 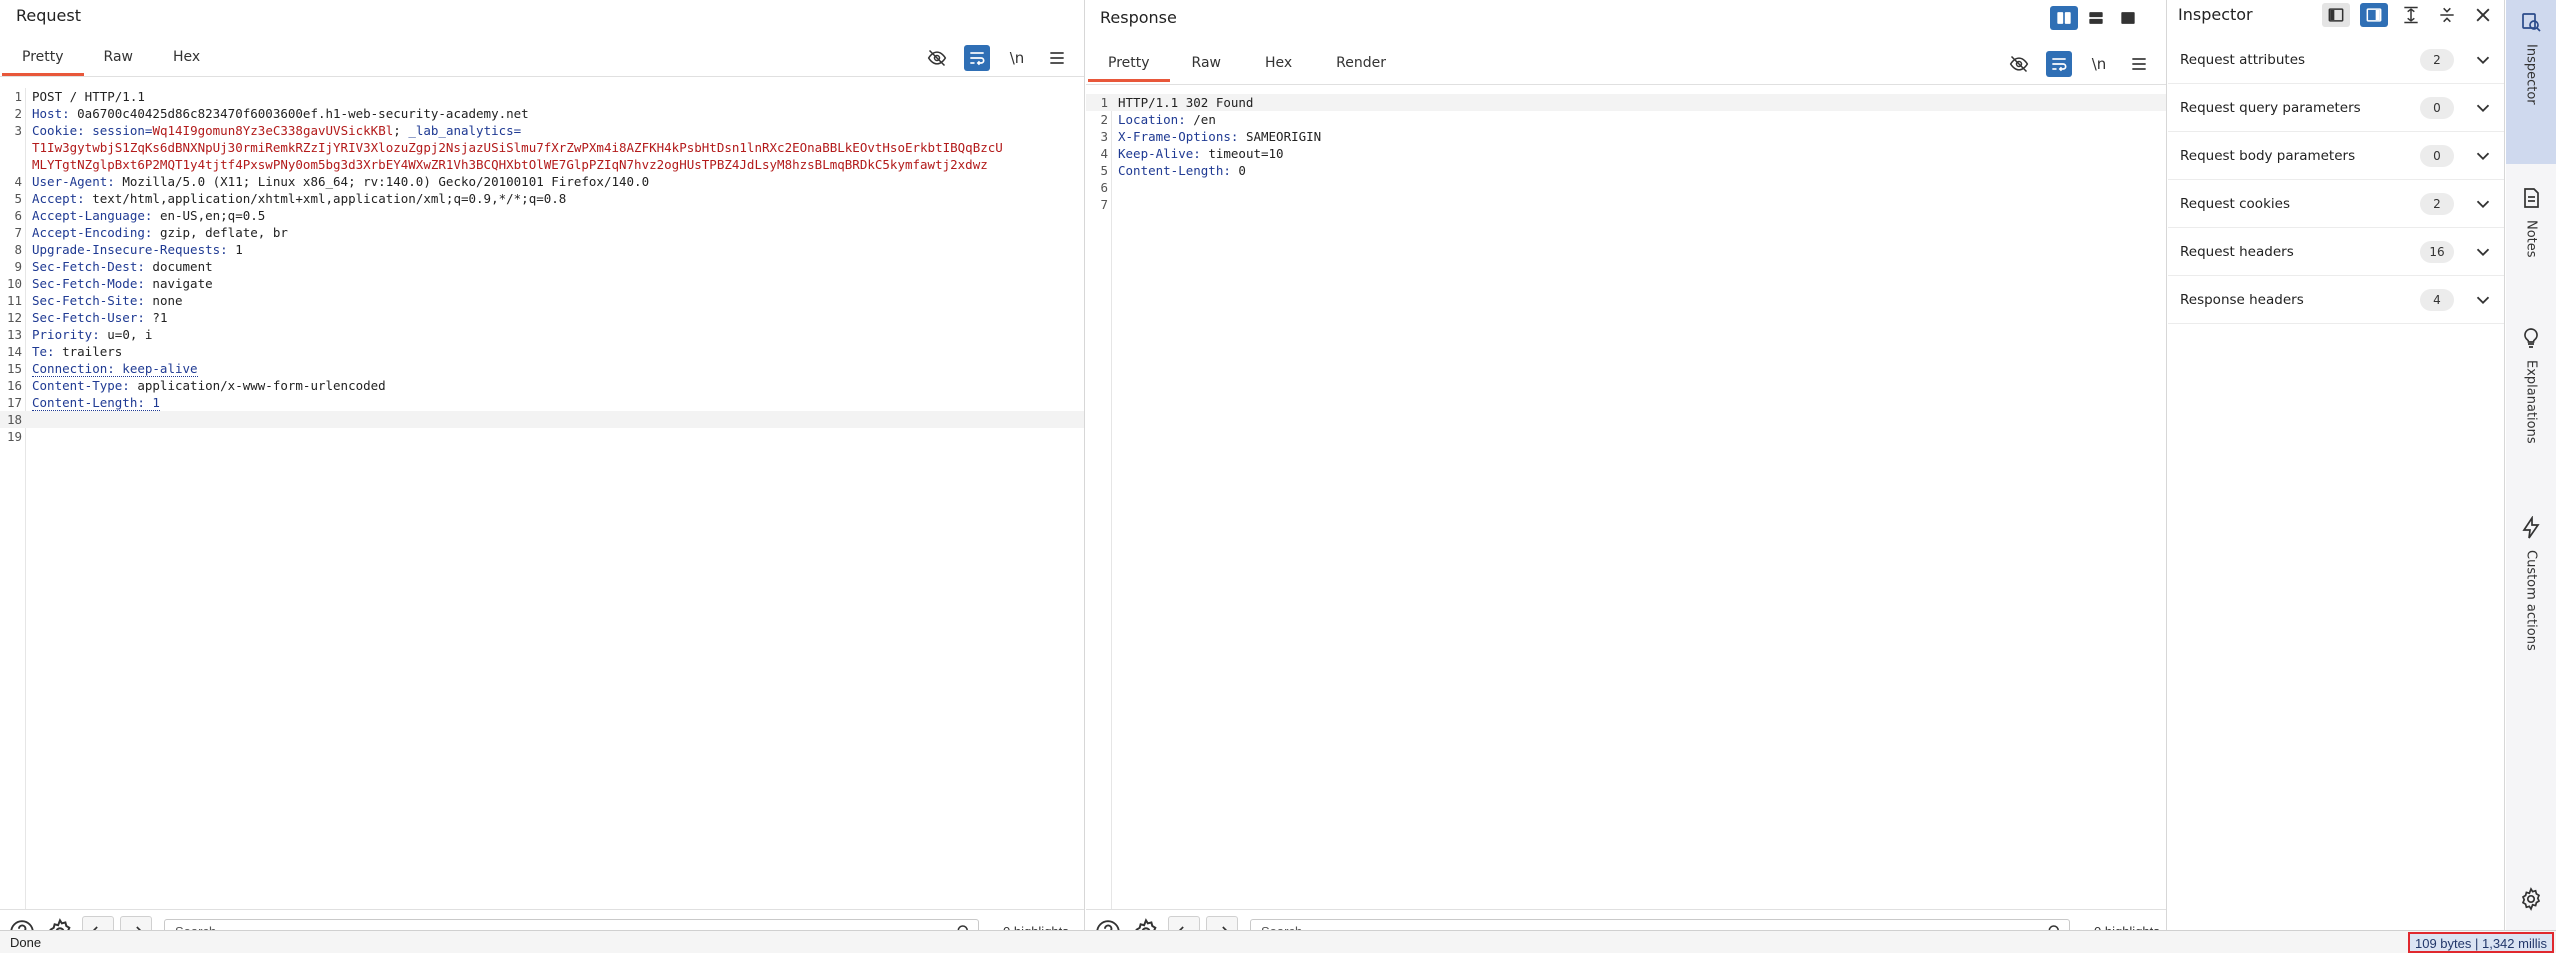 I want to click on expand-all-icon, so click(x=2411, y=15).